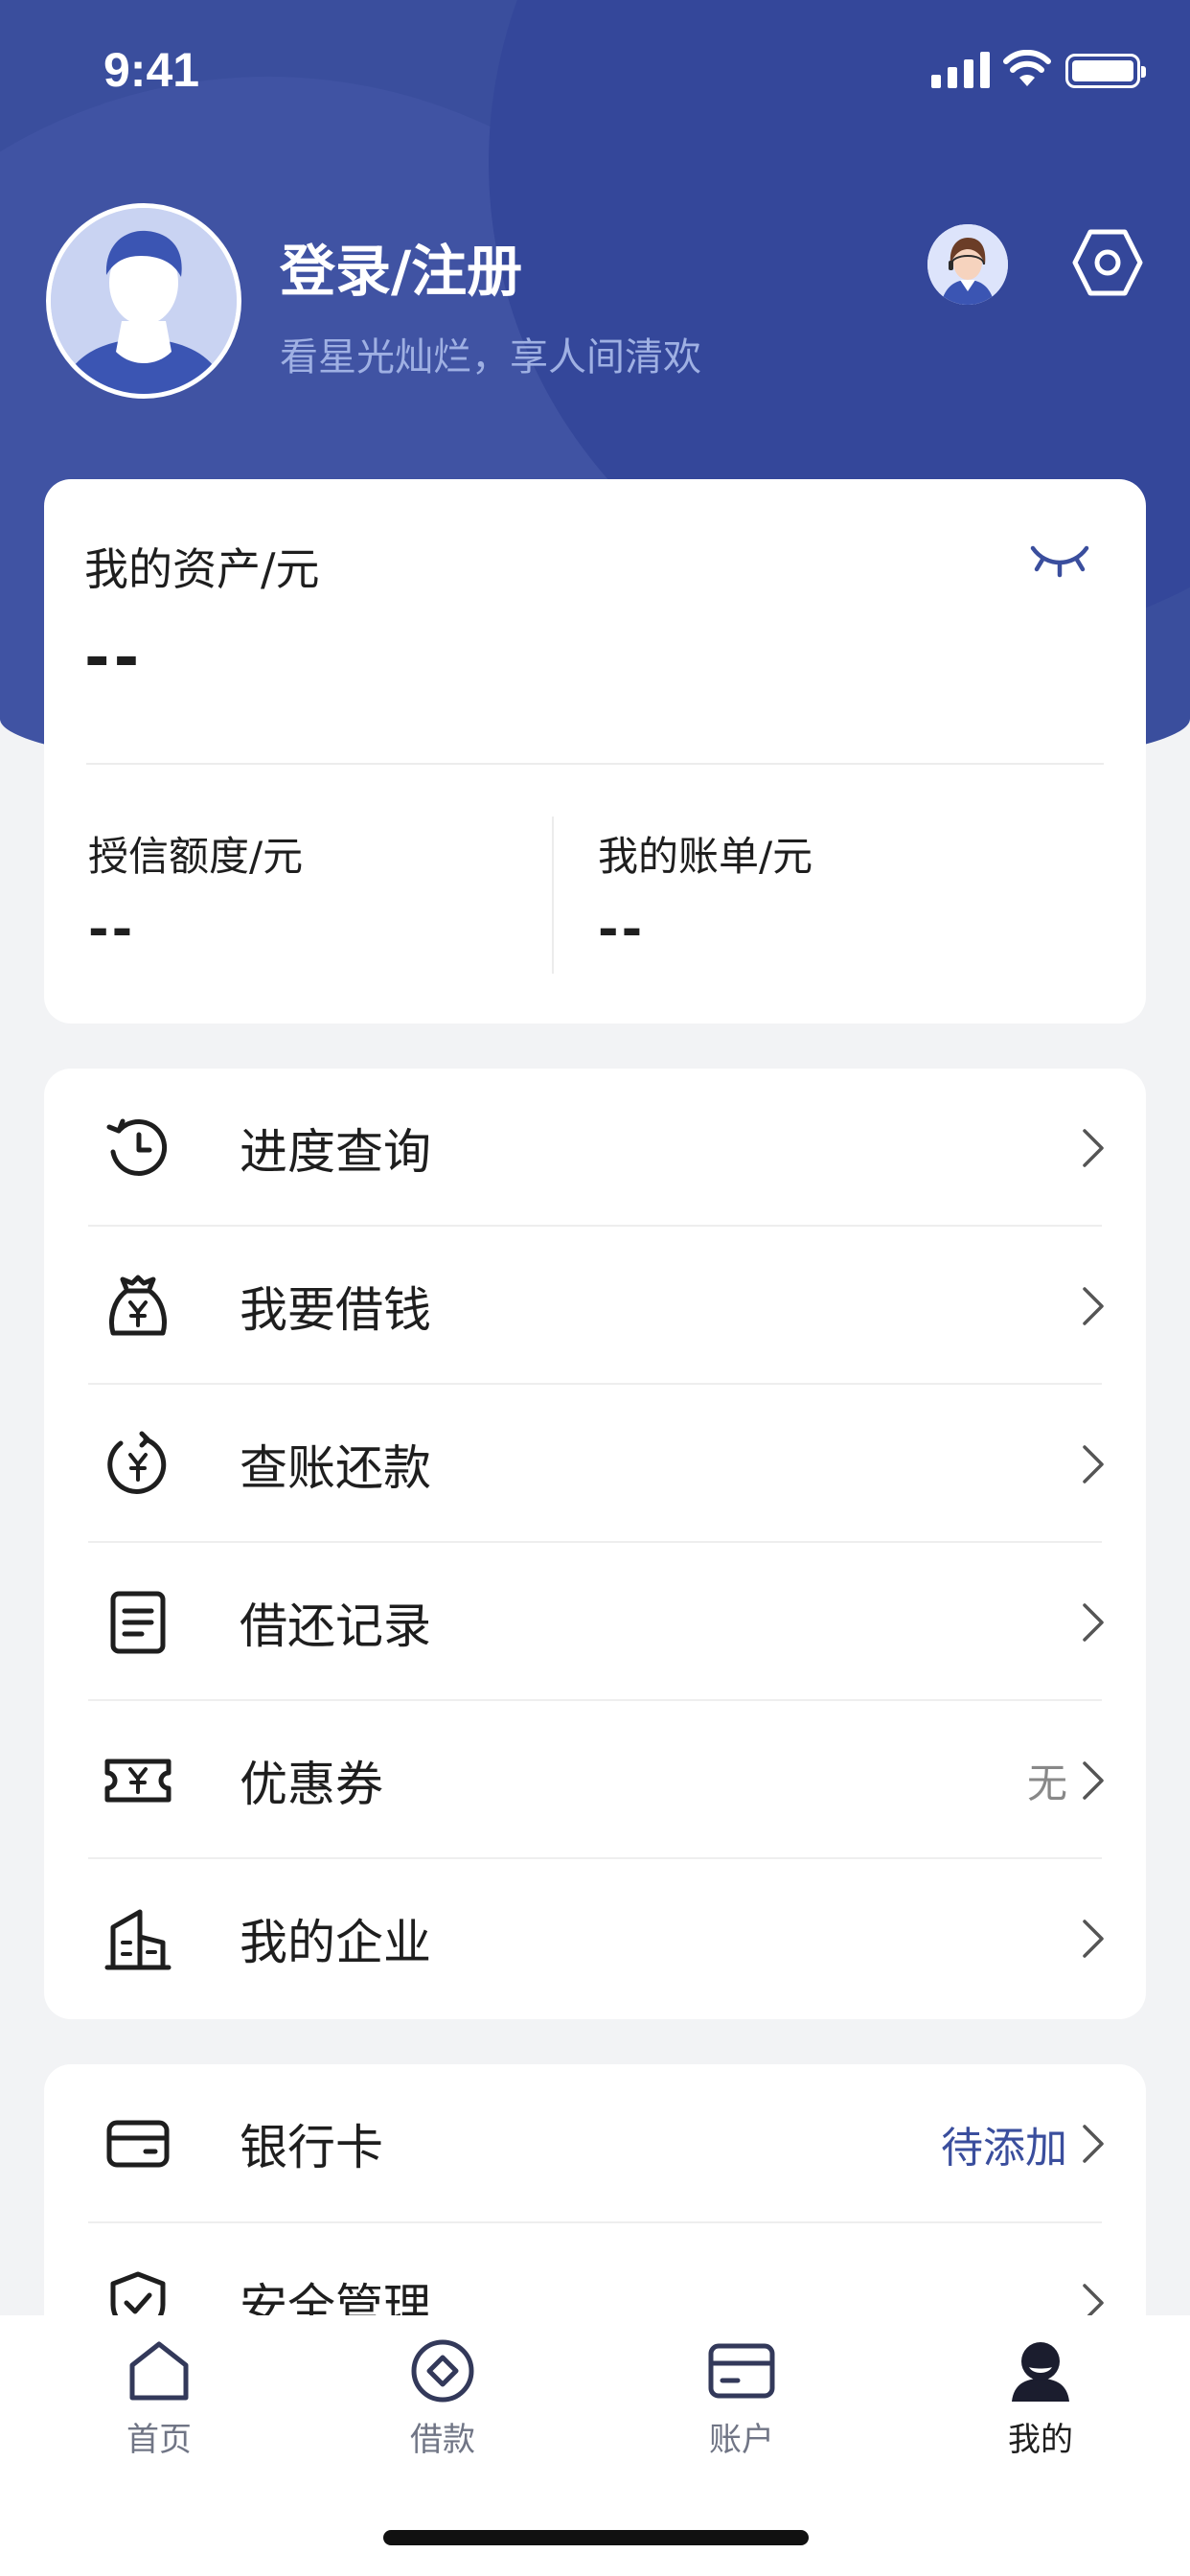 This screenshot has height=2576, width=1190. I want to click on slogan-text: 看星光灿烂，享人间清欢, so click(491, 357).